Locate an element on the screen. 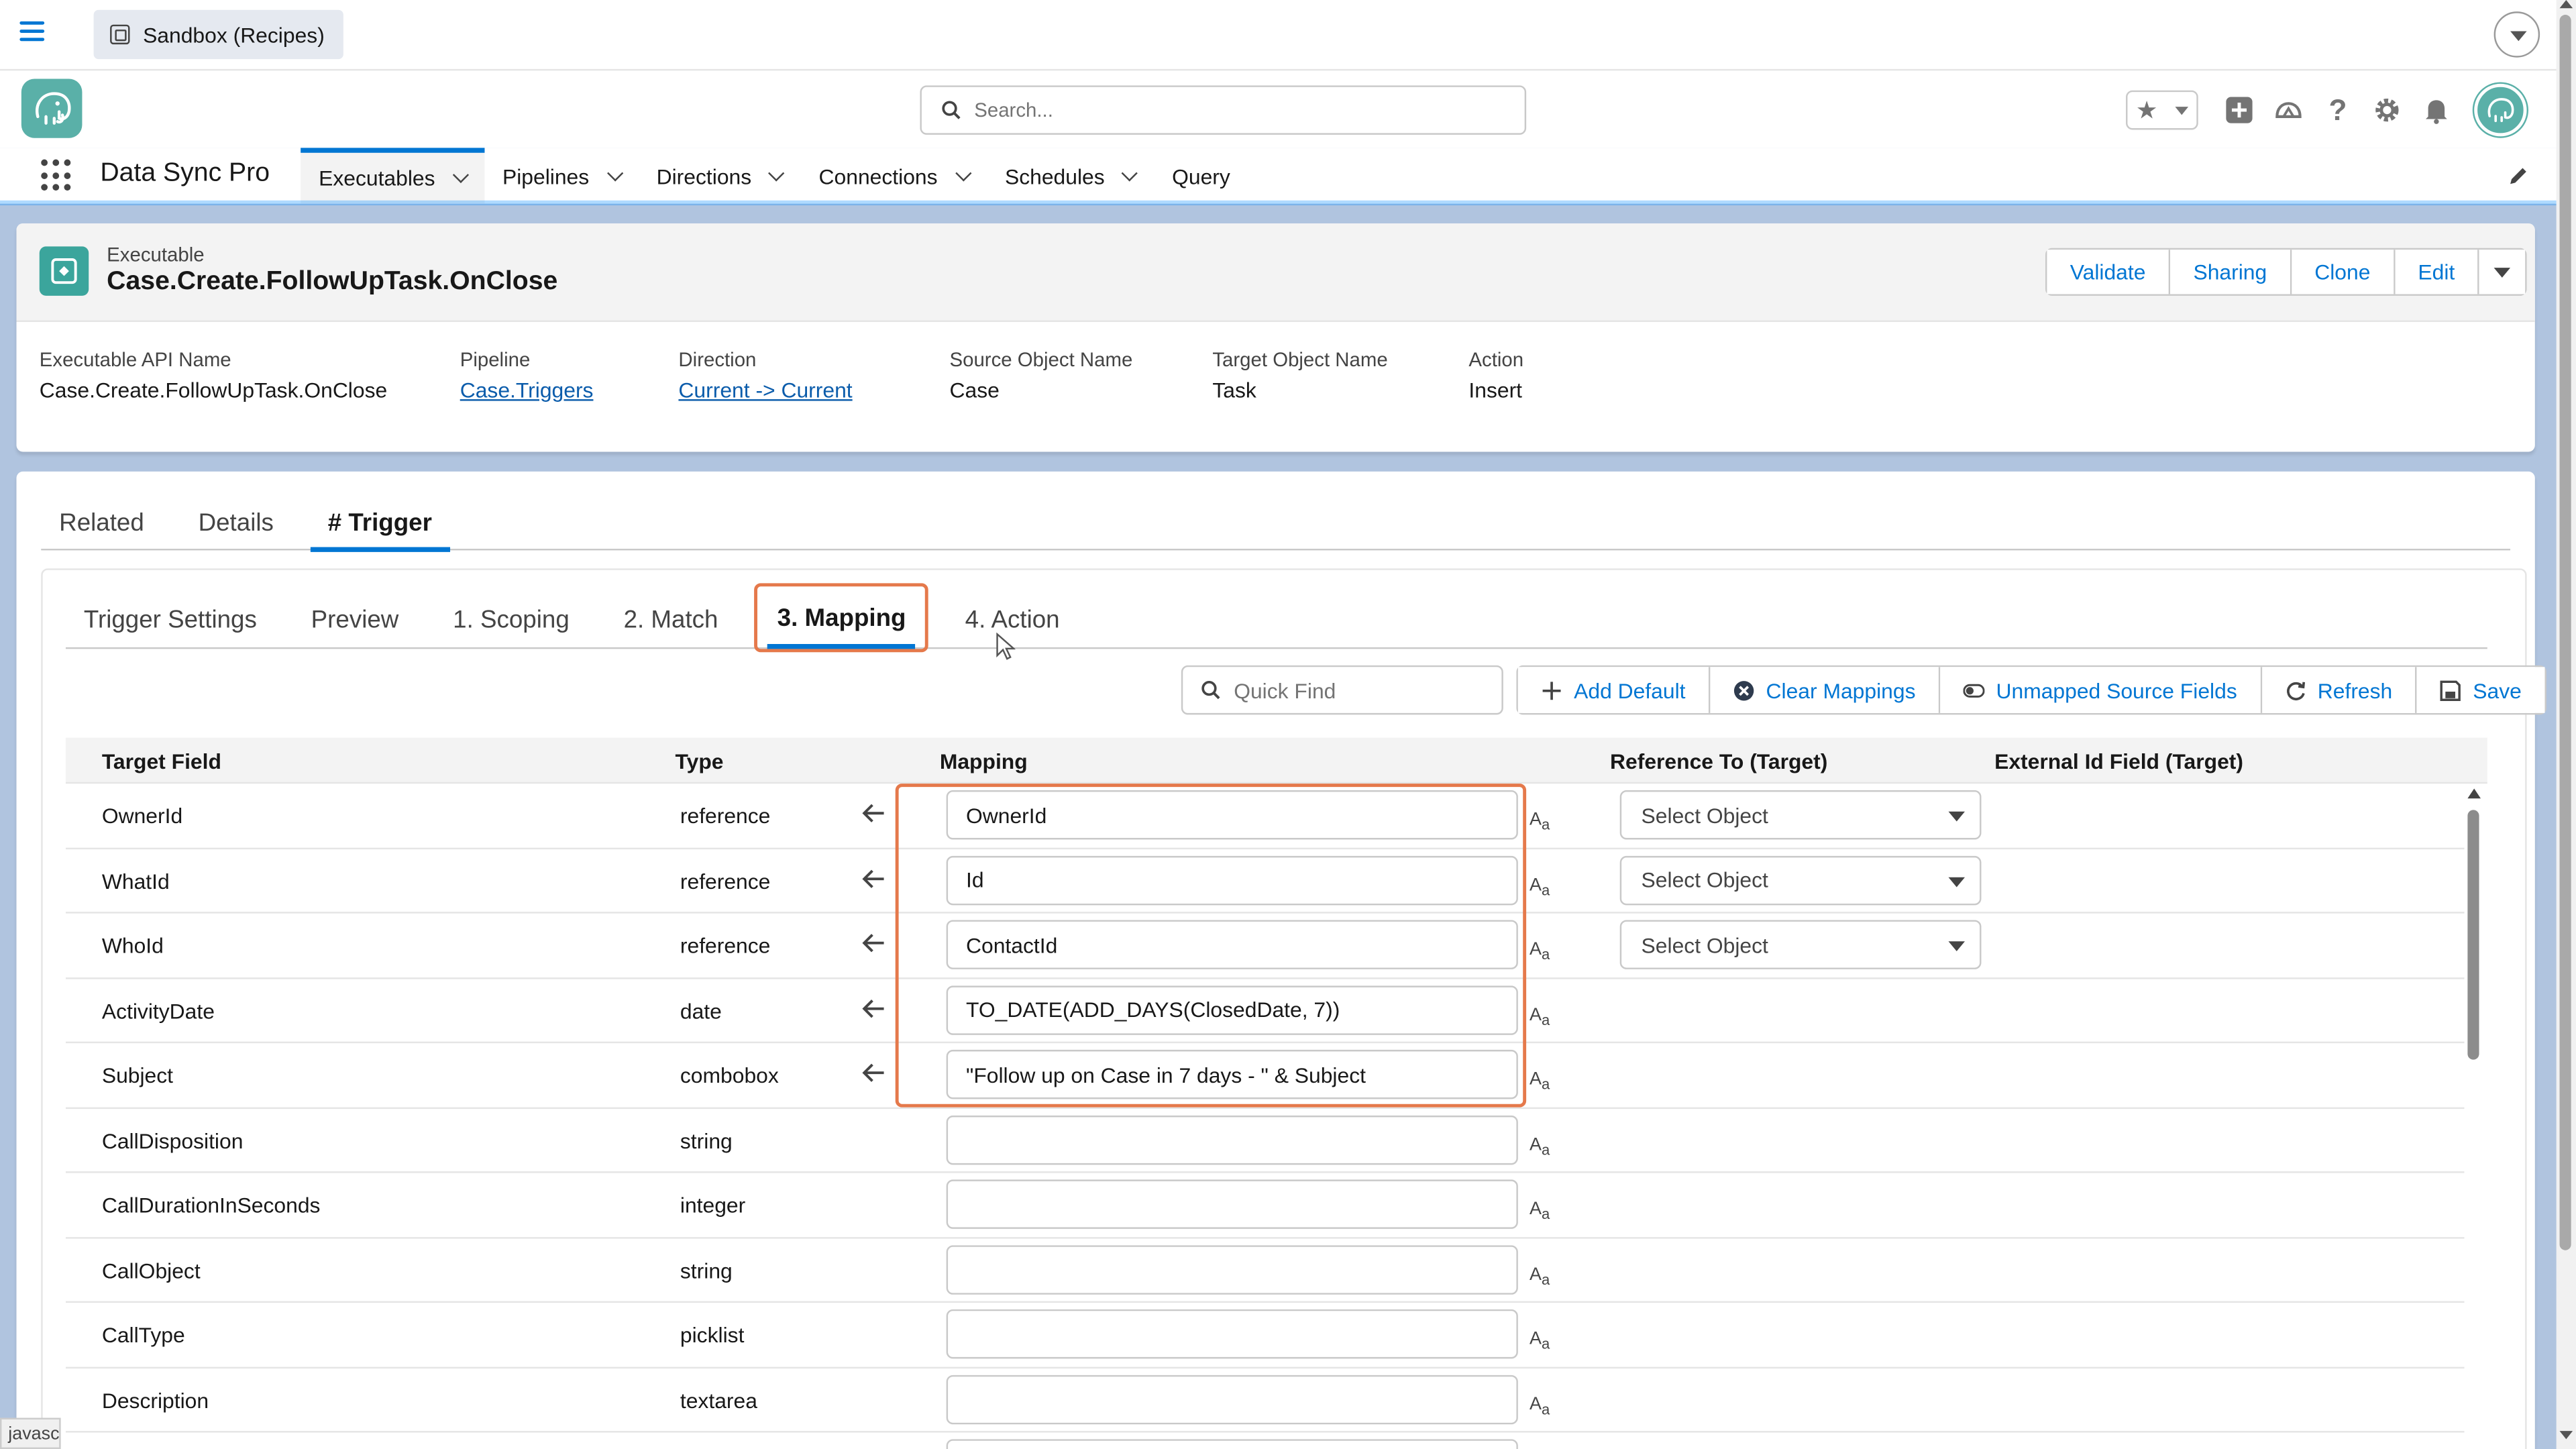 This screenshot has width=2576, height=1449. field-value: Case.Create.FollowUpTask.OnClose is located at coordinates (213, 390).